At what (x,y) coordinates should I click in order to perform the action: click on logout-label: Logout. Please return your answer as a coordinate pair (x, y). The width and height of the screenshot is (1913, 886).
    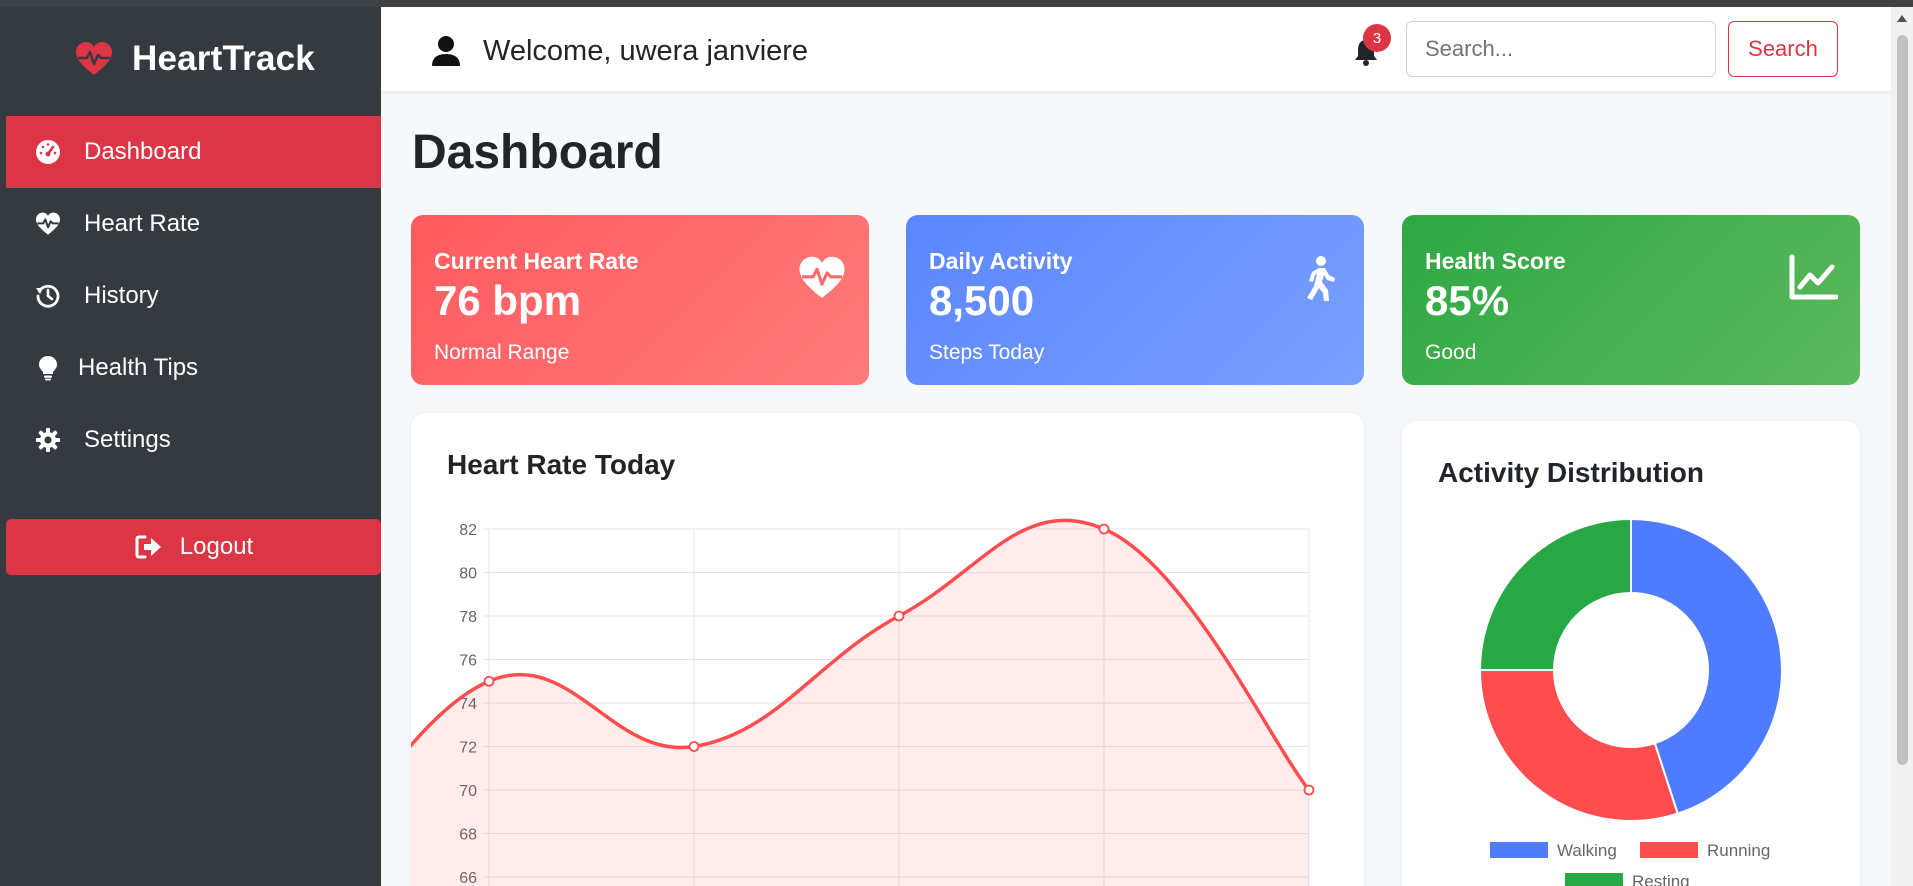
    Looking at the image, I should click on (216, 546).